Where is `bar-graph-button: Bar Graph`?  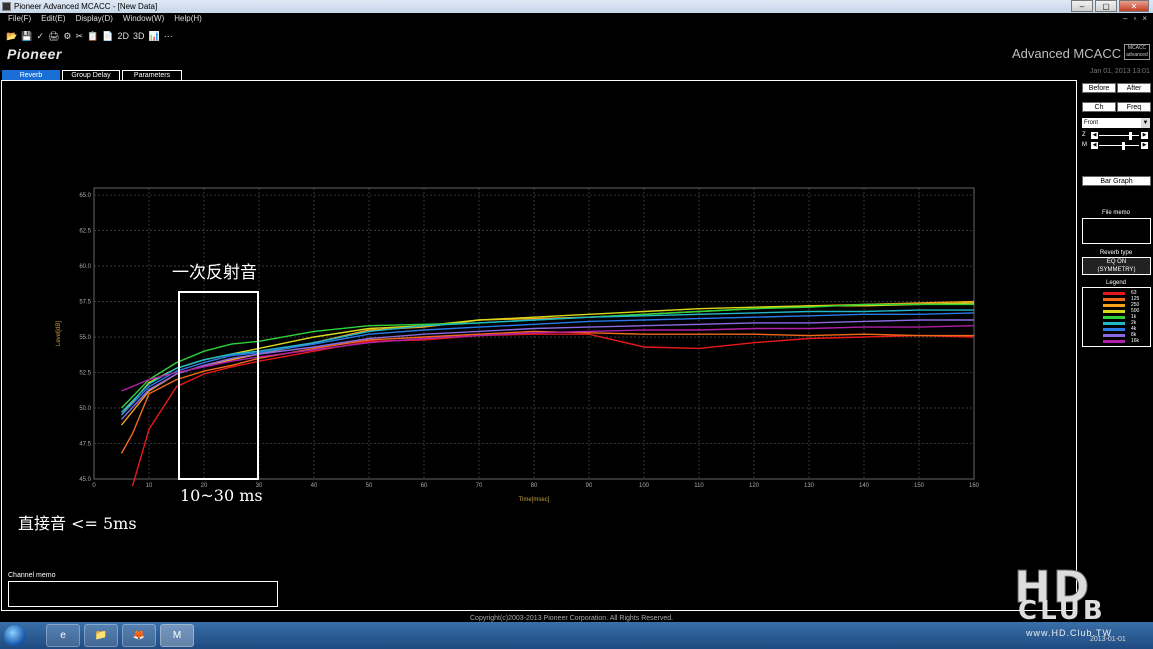 bar-graph-button: Bar Graph is located at coordinates (1116, 181).